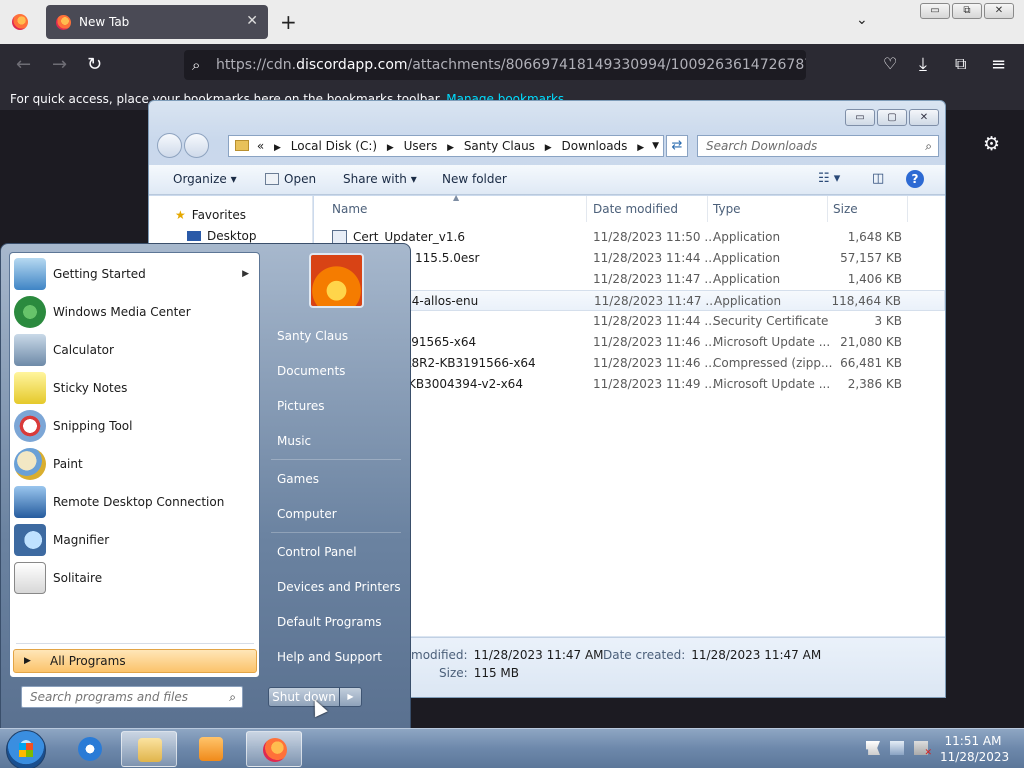 This screenshot has width=1024, height=768. I want to click on start-right-help-support: Help and Support, so click(329, 657).